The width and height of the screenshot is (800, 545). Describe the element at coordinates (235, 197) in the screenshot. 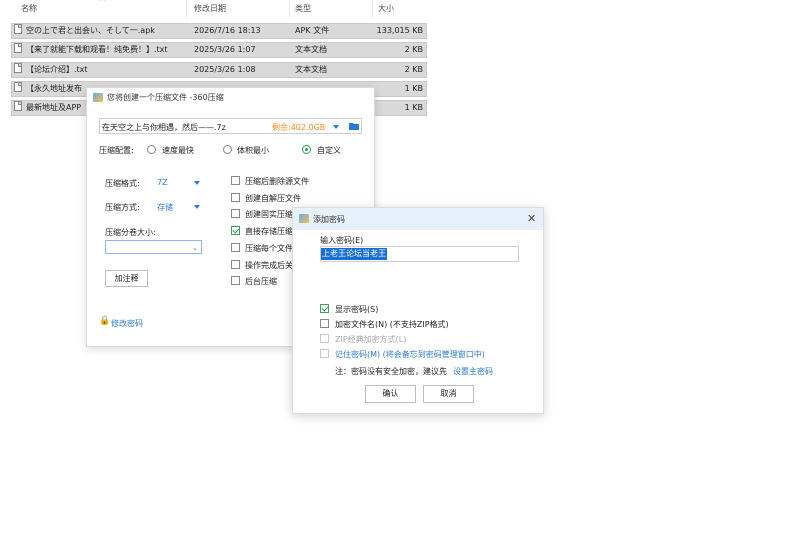

I see `checkbox-self-extract` at that location.